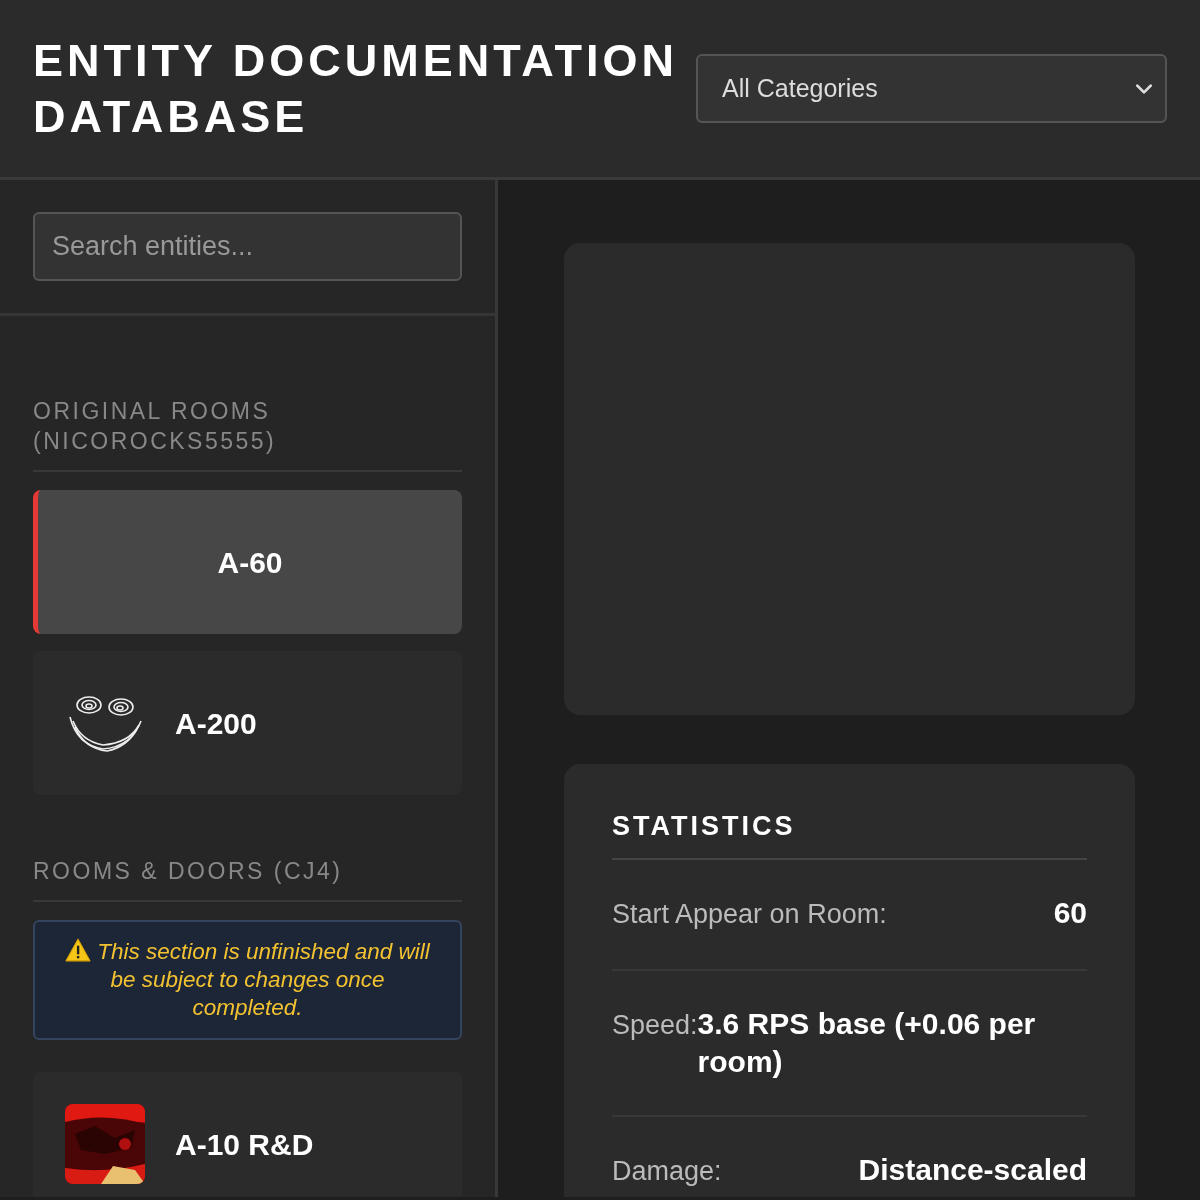 The height and width of the screenshot is (1200, 1200). I want to click on stat-value: Distance-scaled, so click(972, 1169).